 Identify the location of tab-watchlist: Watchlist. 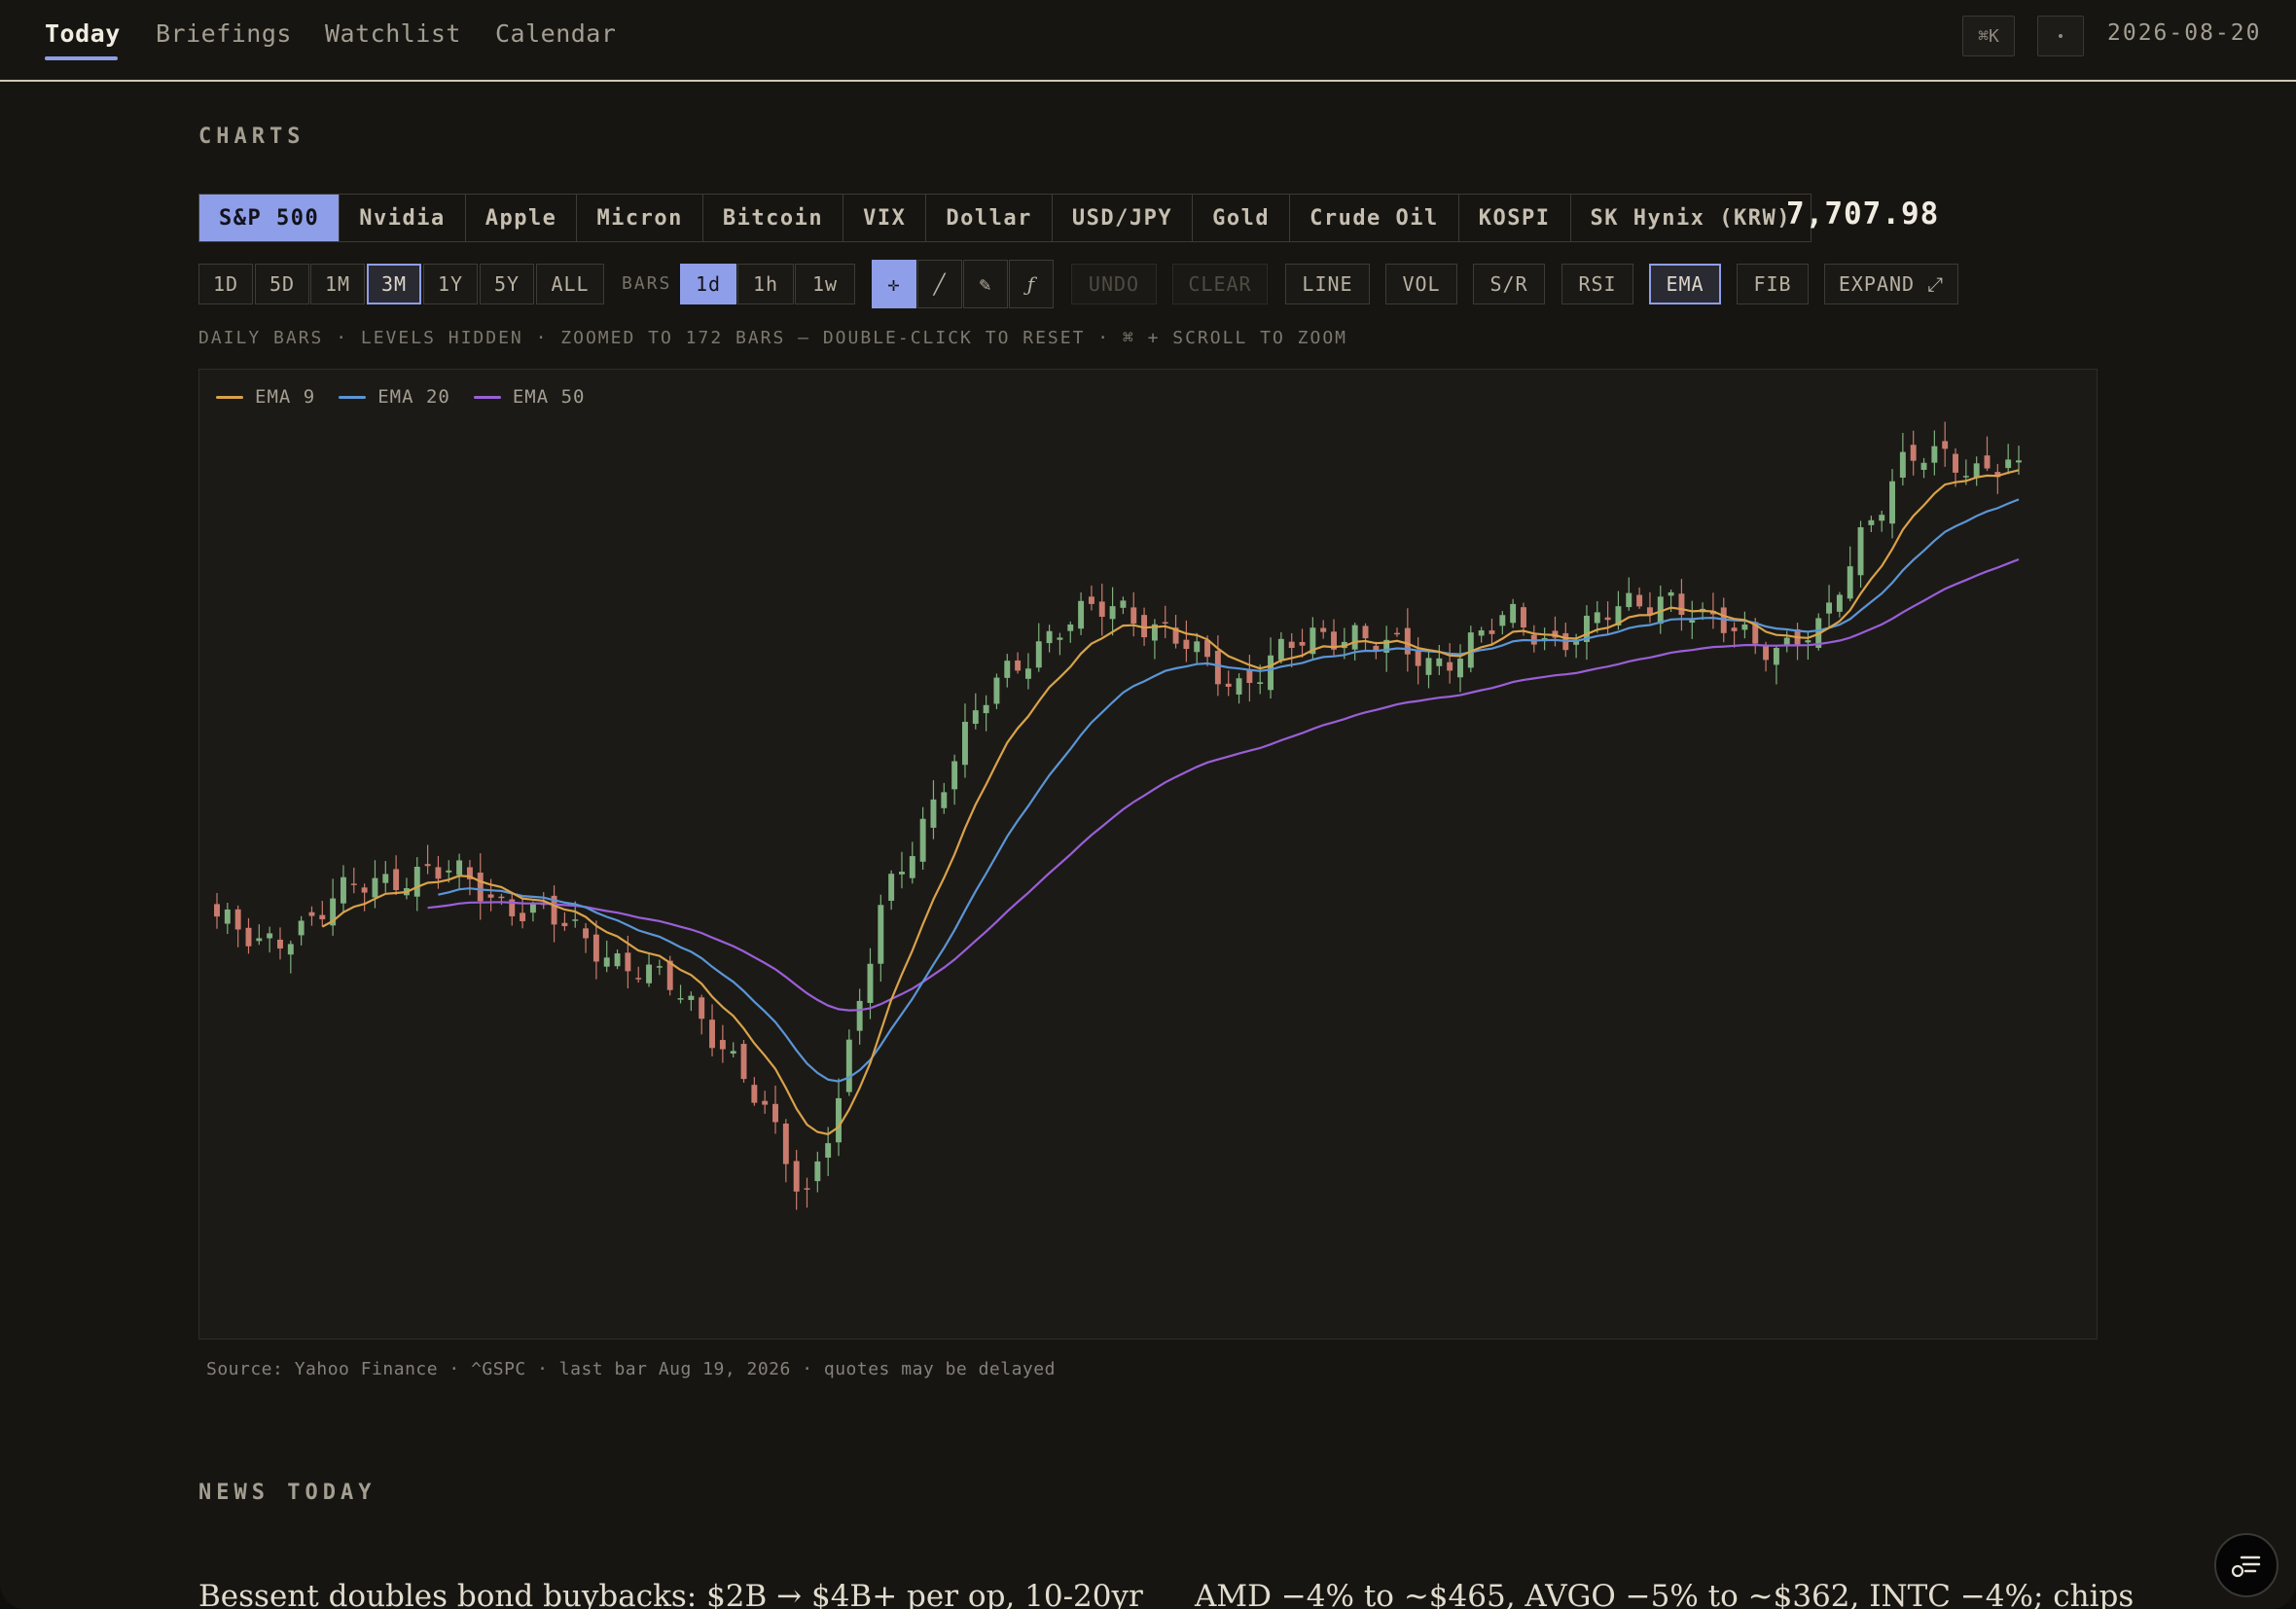
(393, 33).